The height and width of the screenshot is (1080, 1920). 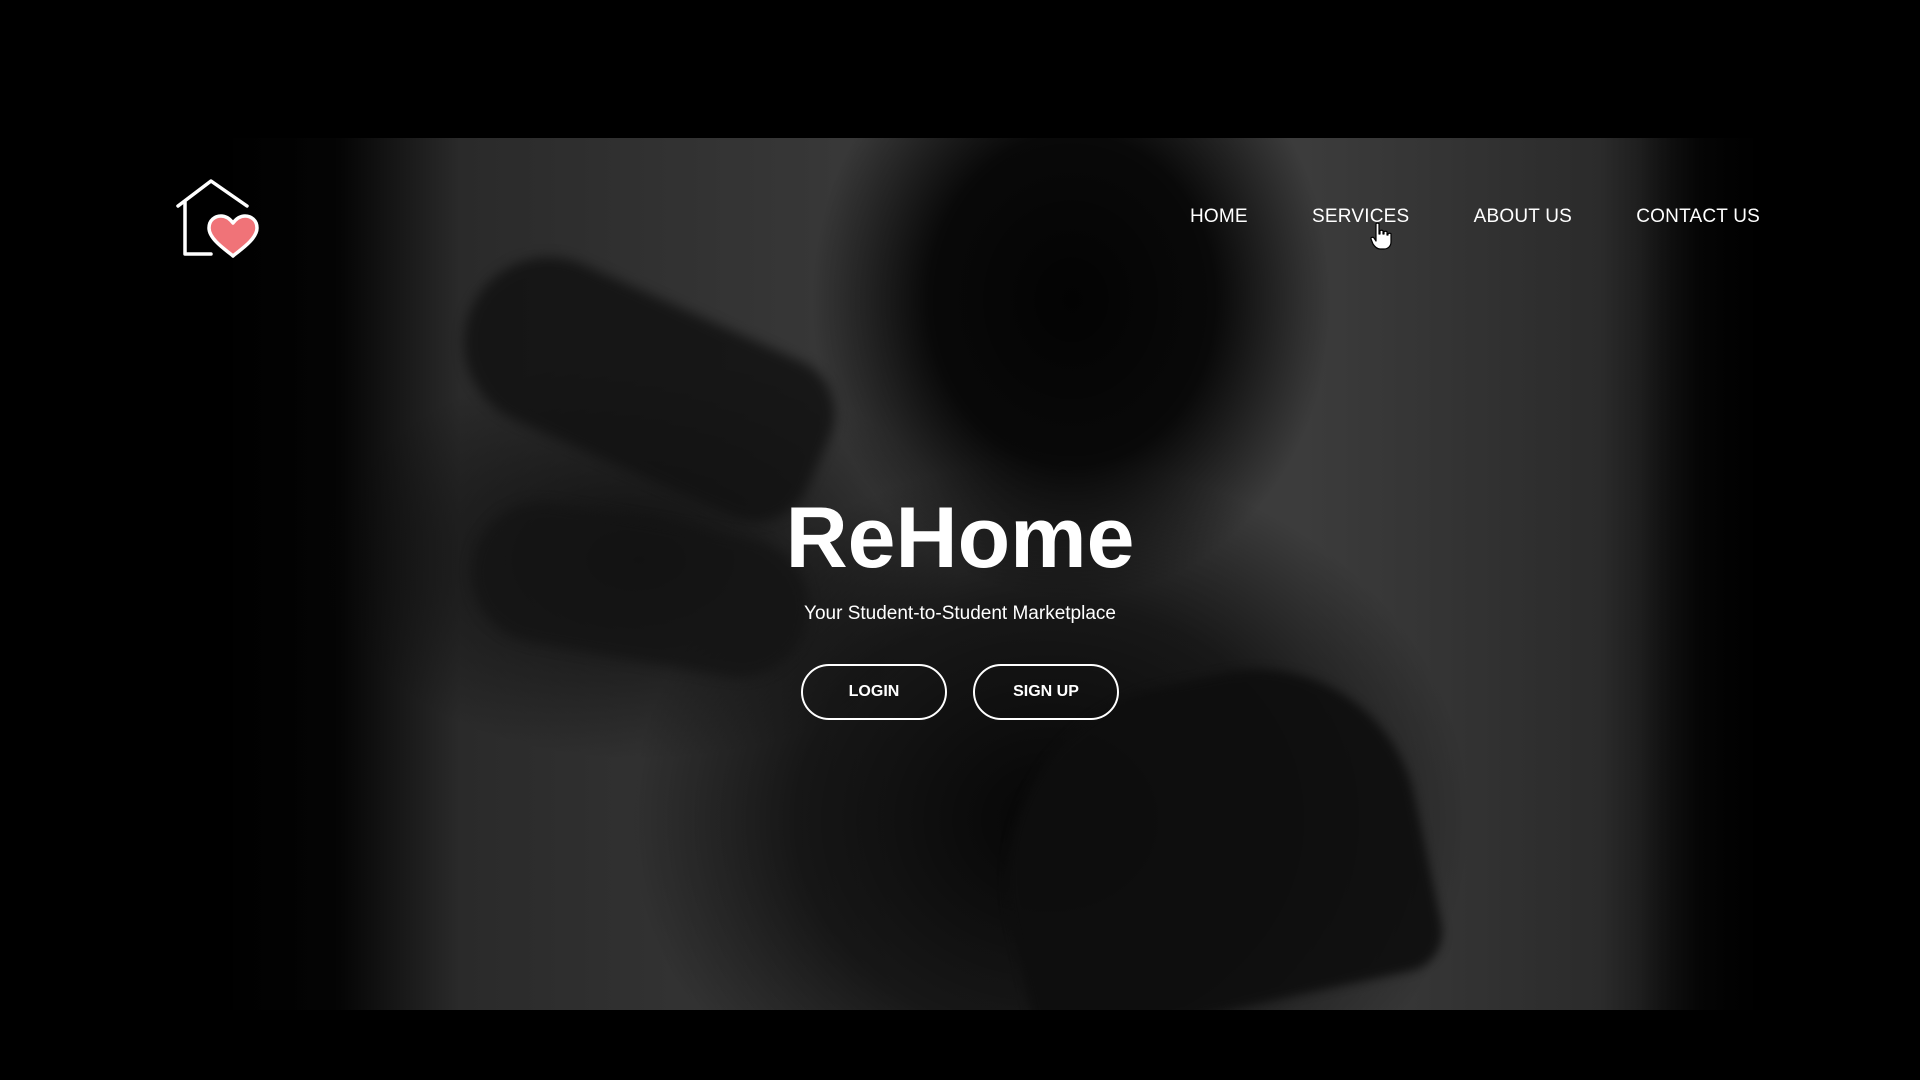 What do you see at coordinates (1698, 217) in the screenshot?
I see `nav-contact-us-link: CONTACT US` at bounding box center [1698, 217].